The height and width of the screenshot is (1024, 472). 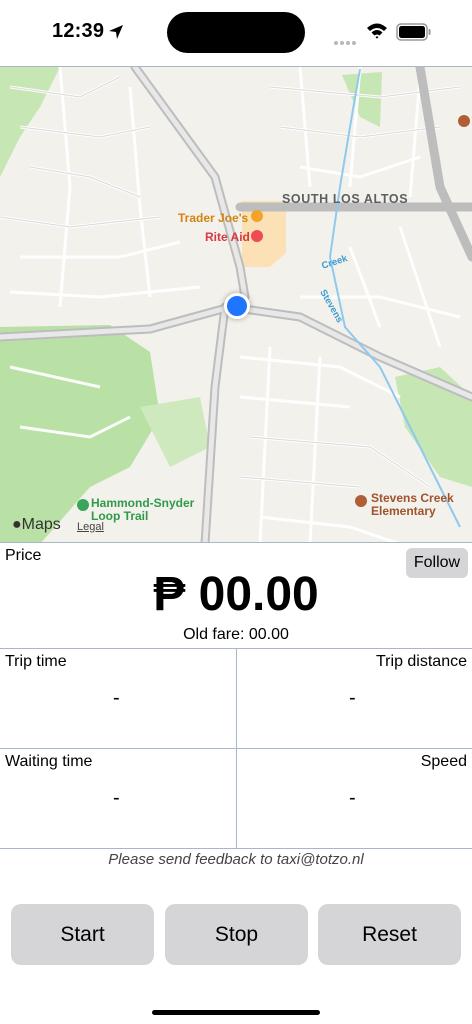 What do you see at coordinates (116, 698) in the screenshot?
I see `trip-time-value: -` at bounding box center [116, 698].